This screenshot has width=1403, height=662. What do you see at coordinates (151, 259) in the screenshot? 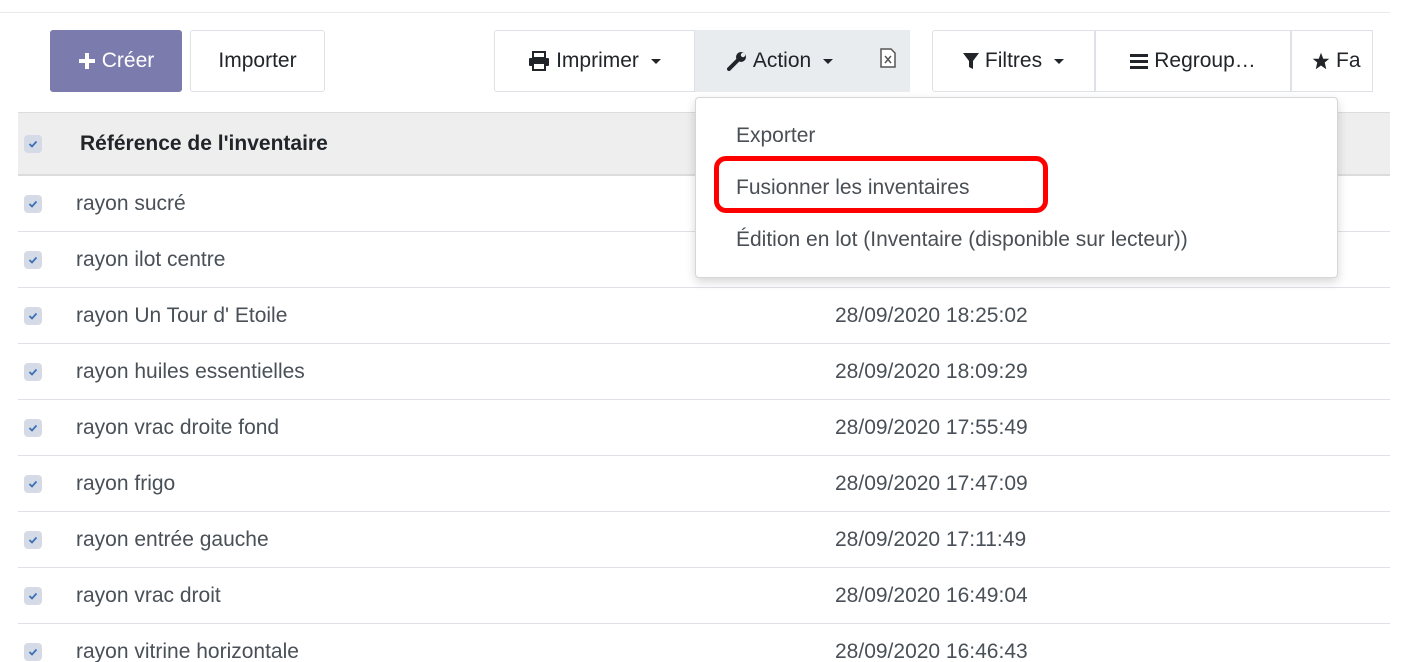
I see `cell-reference: rayon ilot centre` at bounding box center [151, 259].